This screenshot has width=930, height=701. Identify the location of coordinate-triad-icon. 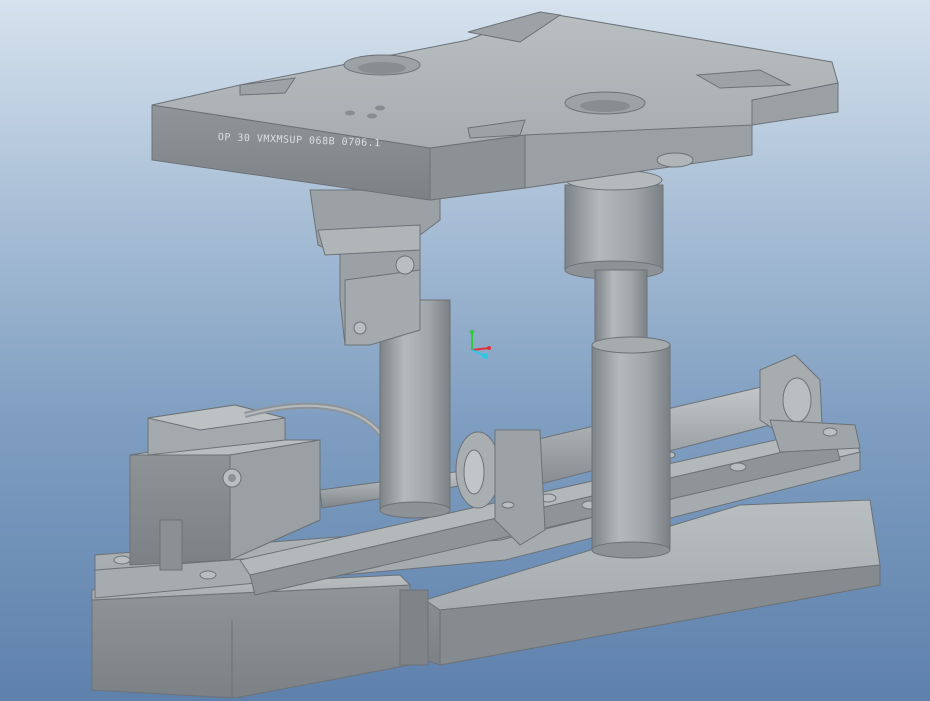
(480, 344).